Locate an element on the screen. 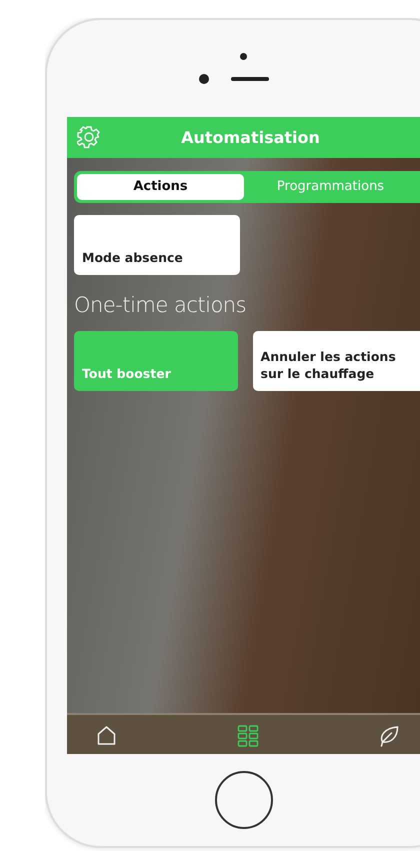  speaker-icon is located at coordinates (249, 78).